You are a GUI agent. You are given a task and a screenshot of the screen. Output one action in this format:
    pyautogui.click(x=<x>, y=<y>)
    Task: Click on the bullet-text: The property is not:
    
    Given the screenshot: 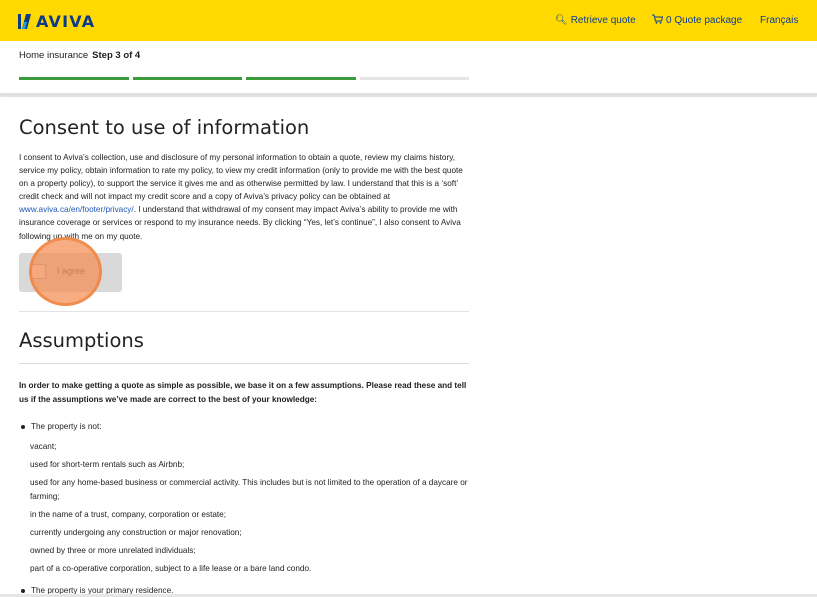 What is the action you would take?
    pyautogui.click(x=66, y=426)
    